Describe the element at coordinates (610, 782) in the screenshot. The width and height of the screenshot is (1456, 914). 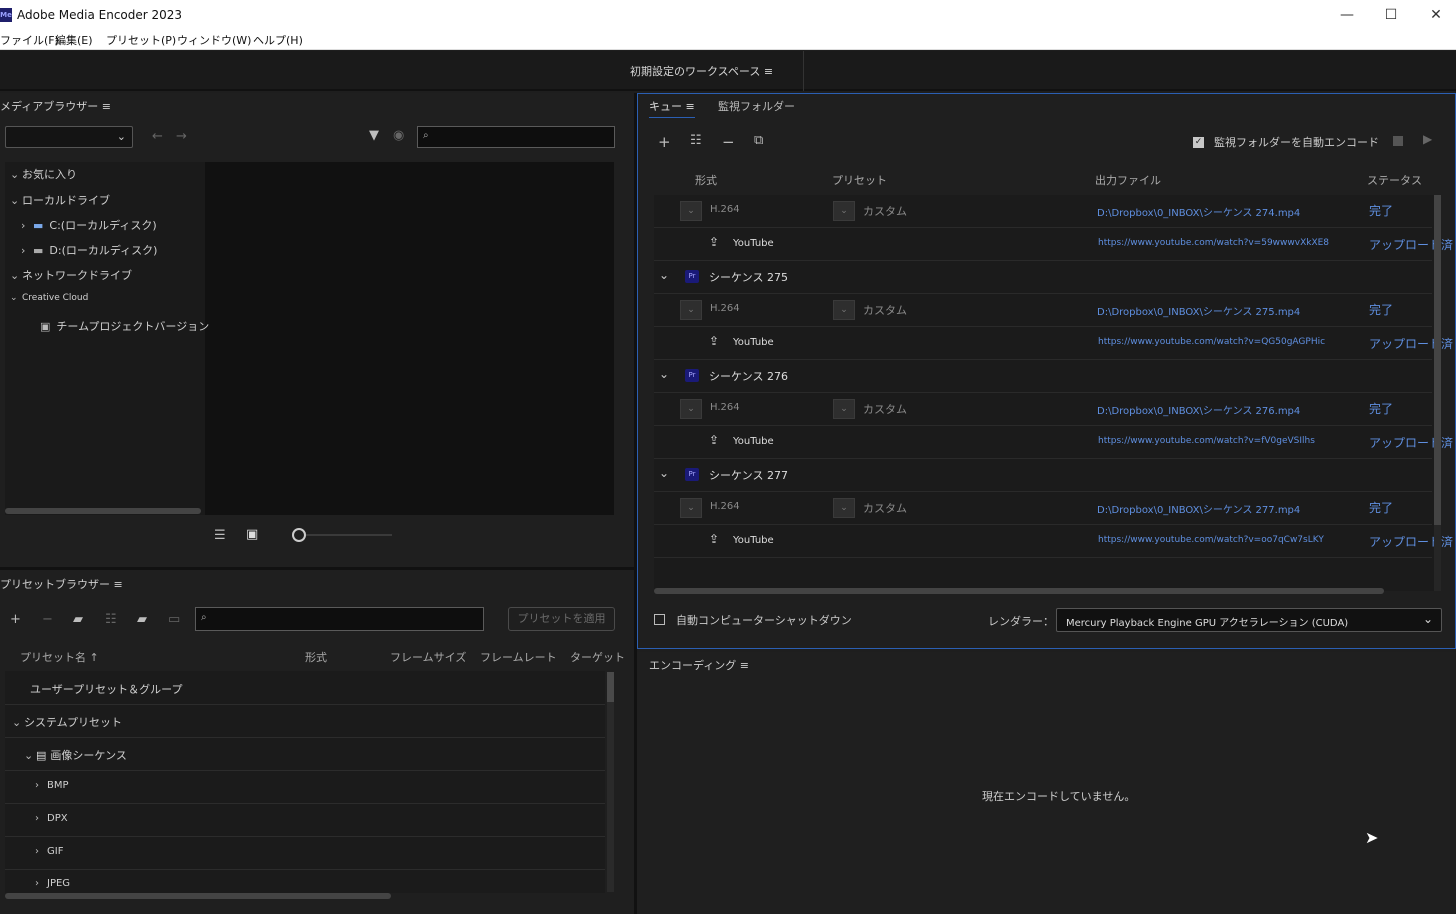
I see `preset-vertical-scrollbar` at that location.